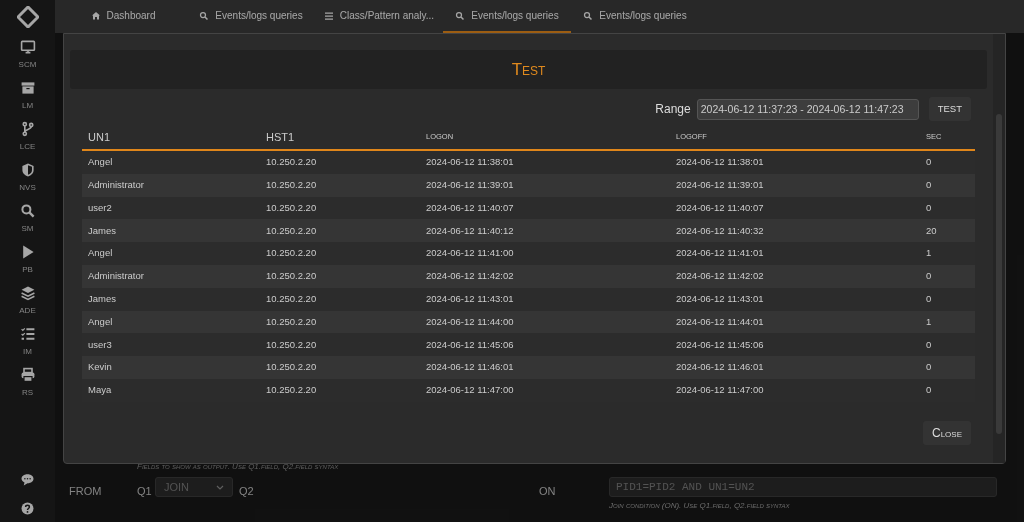 This screenshot has width=1024, height=522. I want to click on range-label: Range, so click(673, 109).